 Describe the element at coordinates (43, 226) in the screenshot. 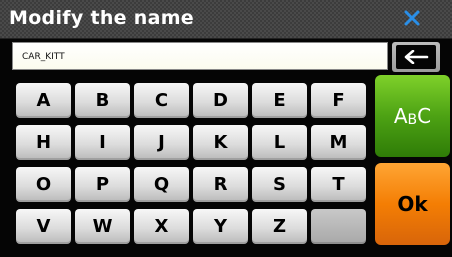

I see `key-v: V` at that location.